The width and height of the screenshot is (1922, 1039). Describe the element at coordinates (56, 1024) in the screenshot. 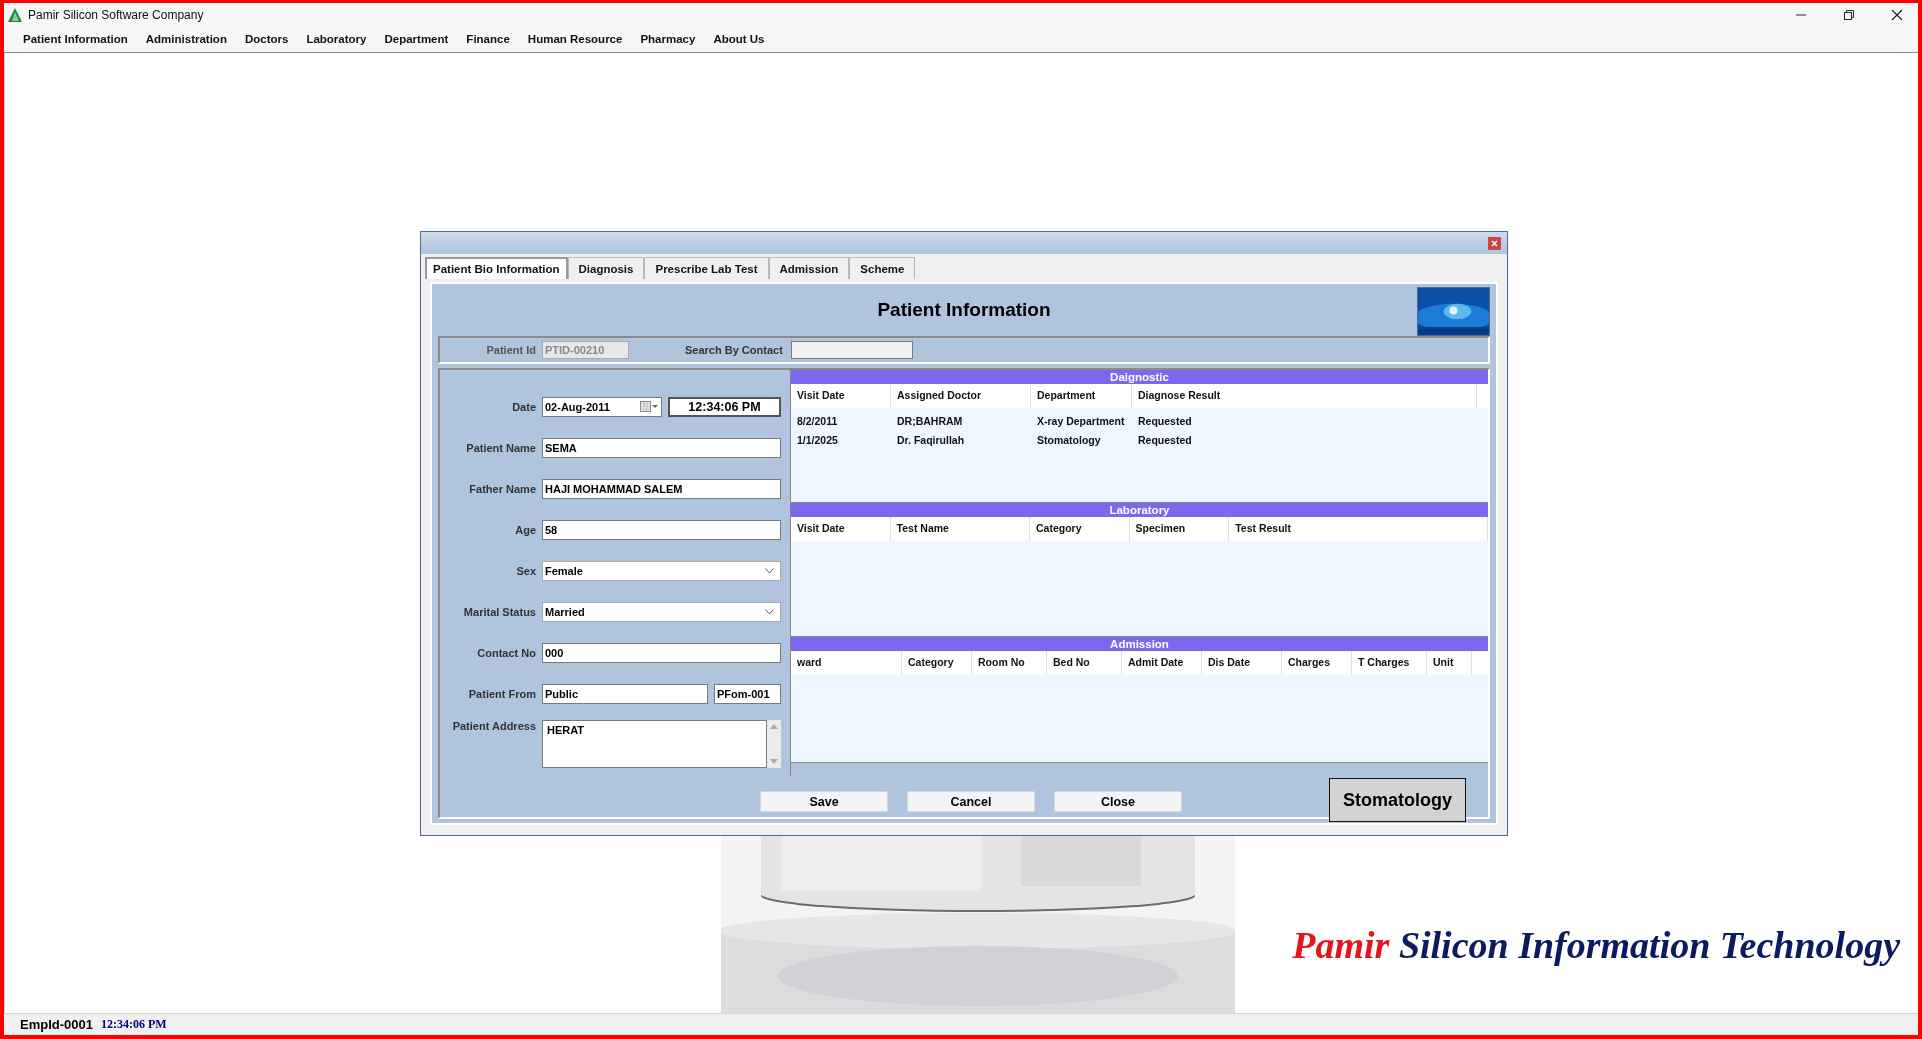

I see `employee-id: EmpId-0001` at that location.